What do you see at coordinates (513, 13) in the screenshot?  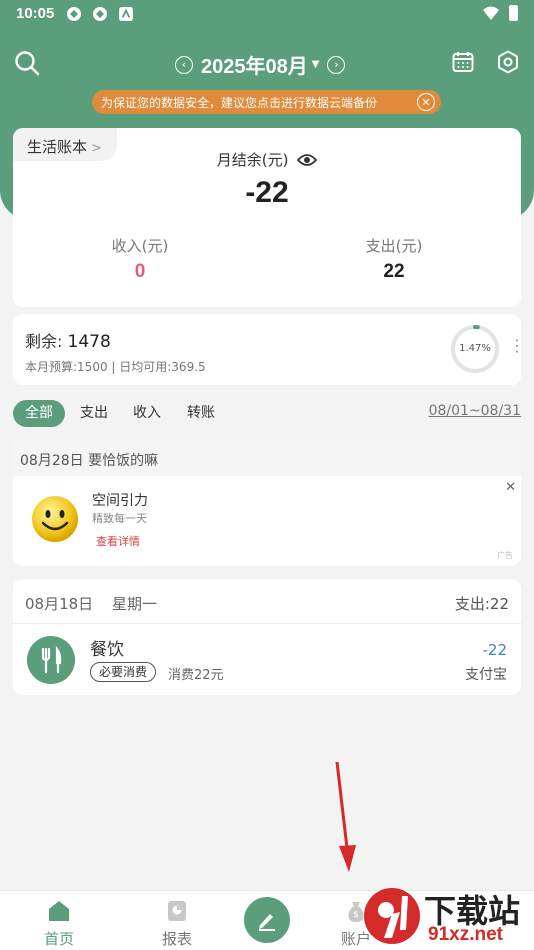 I see `battery-icon` at bounding box center [513, 13].